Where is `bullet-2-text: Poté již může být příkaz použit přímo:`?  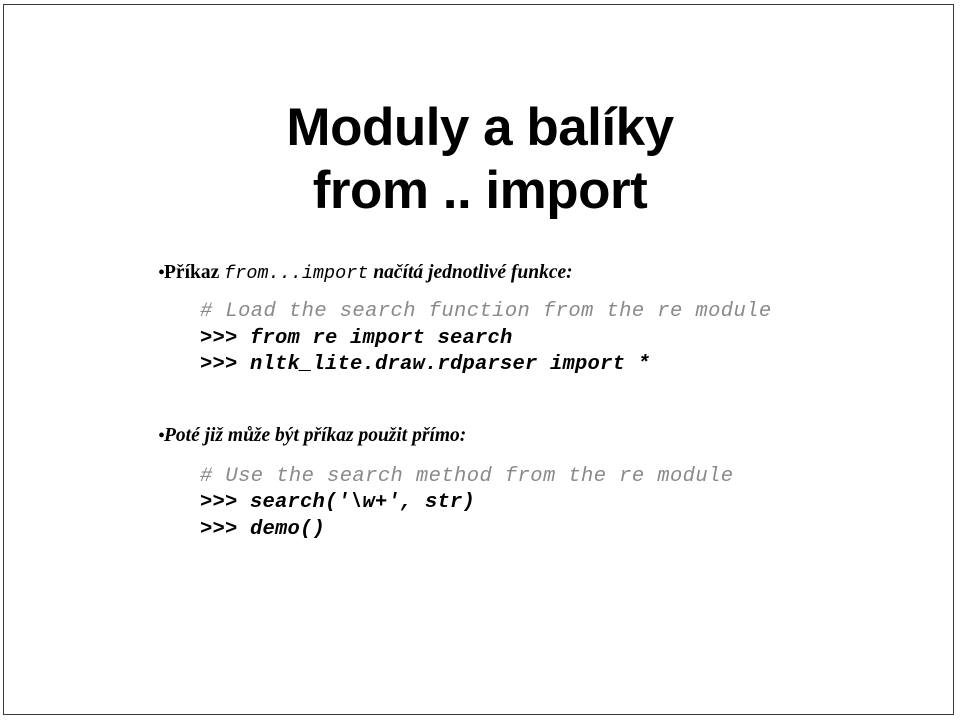 bullet-2-text: Poté již může být příkaz použit přímo: is located at coordinates (315, 436).